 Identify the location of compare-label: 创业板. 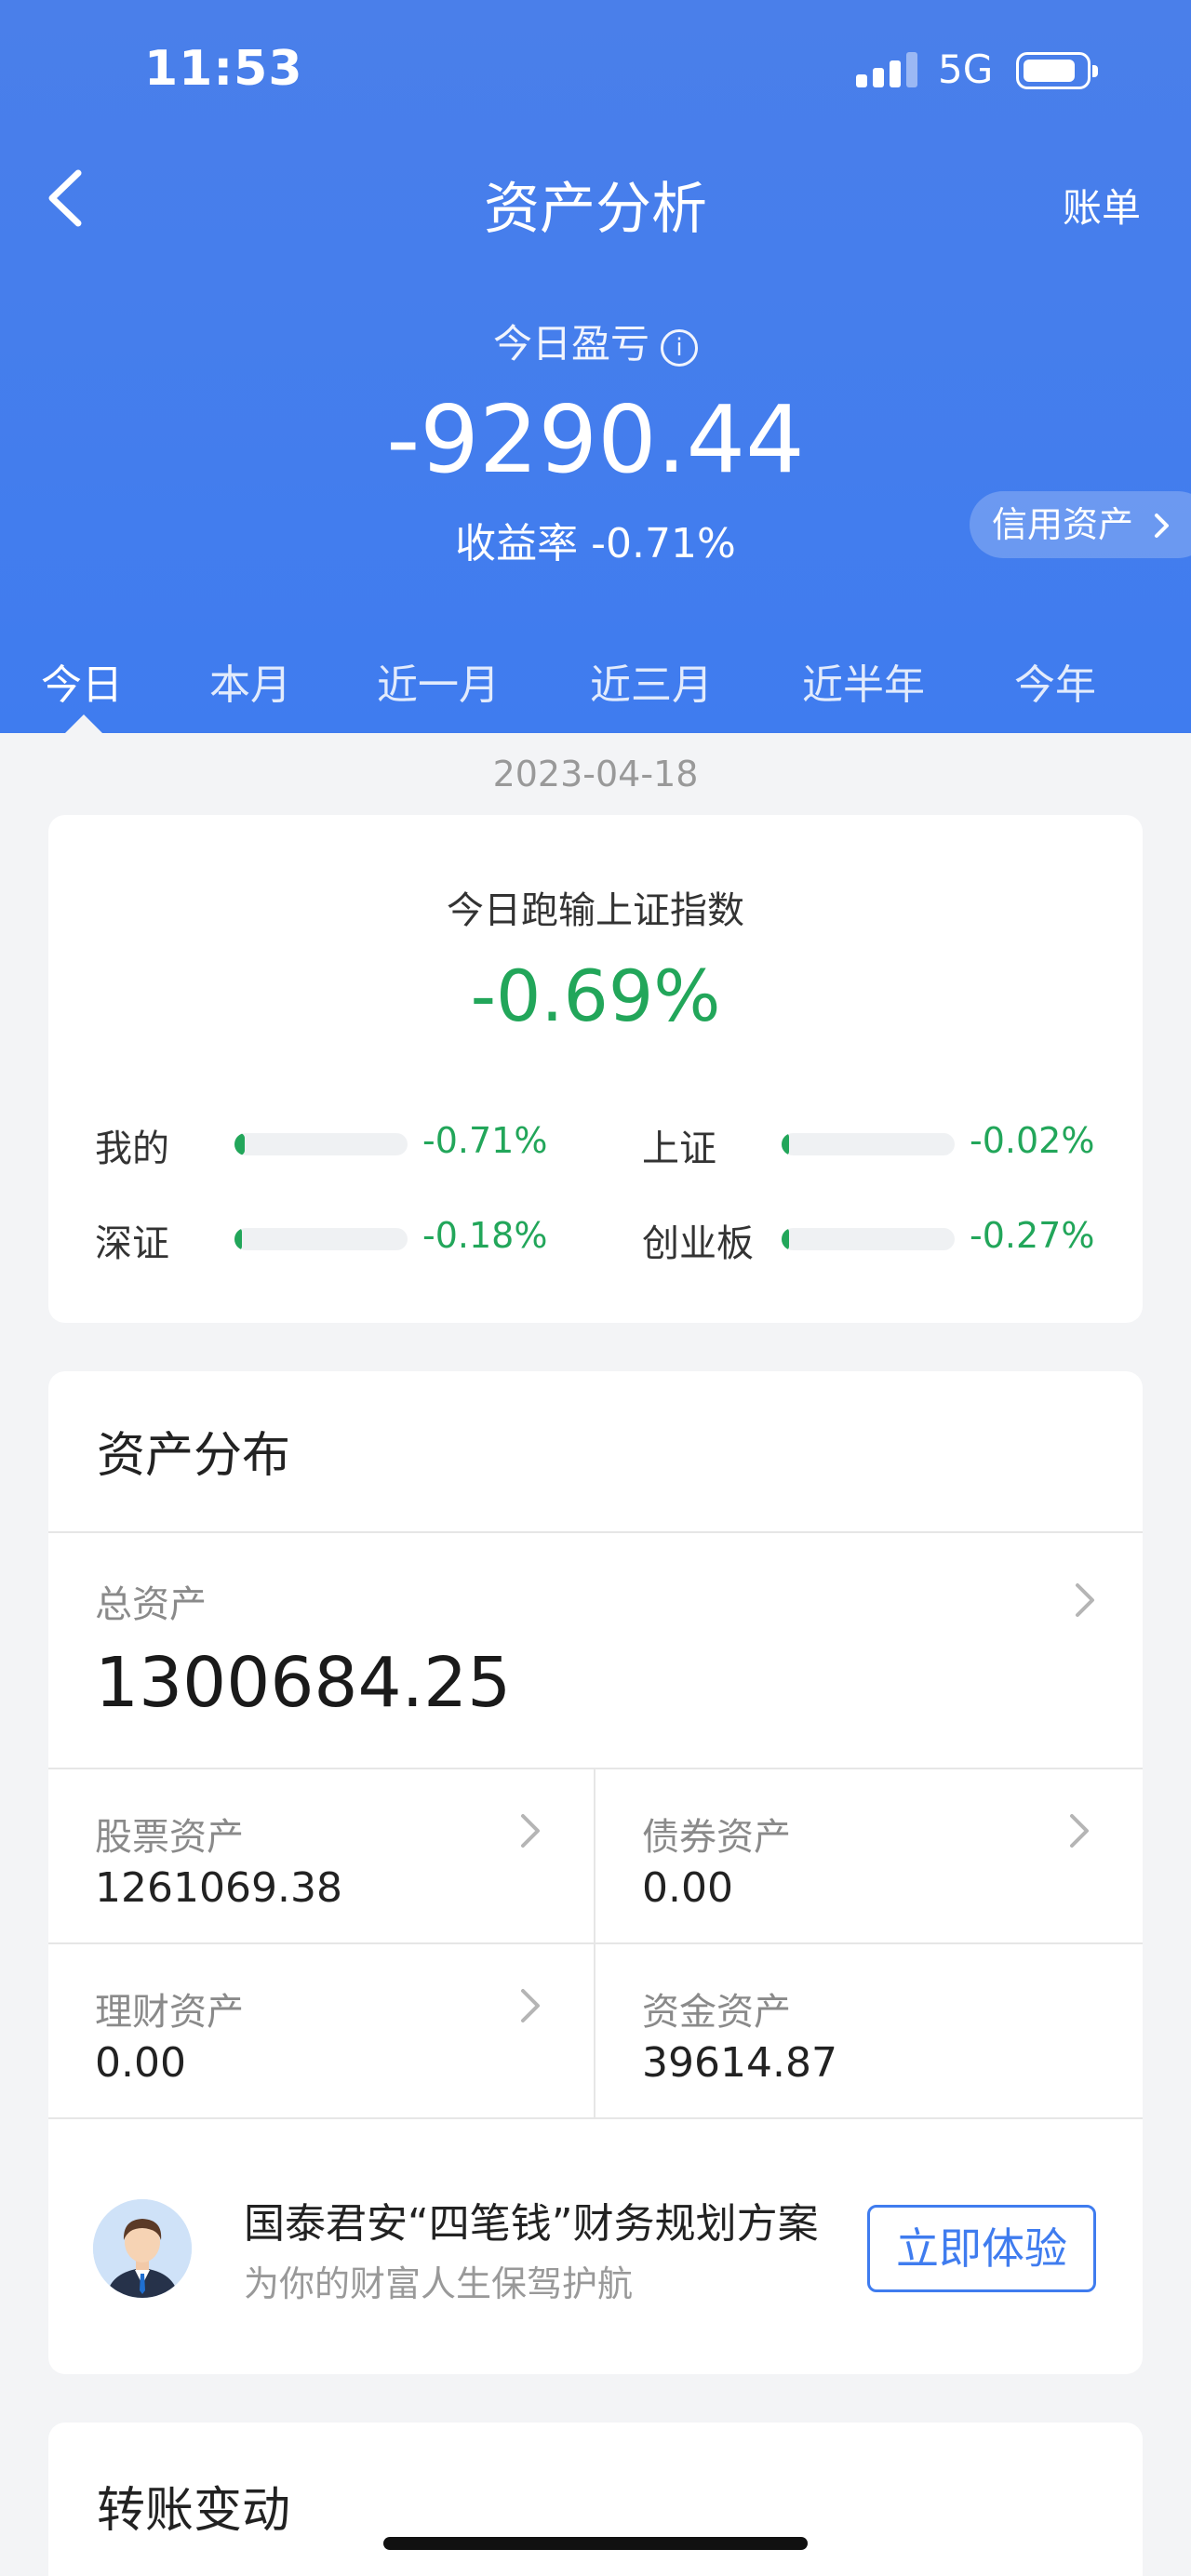
(698, 1243).